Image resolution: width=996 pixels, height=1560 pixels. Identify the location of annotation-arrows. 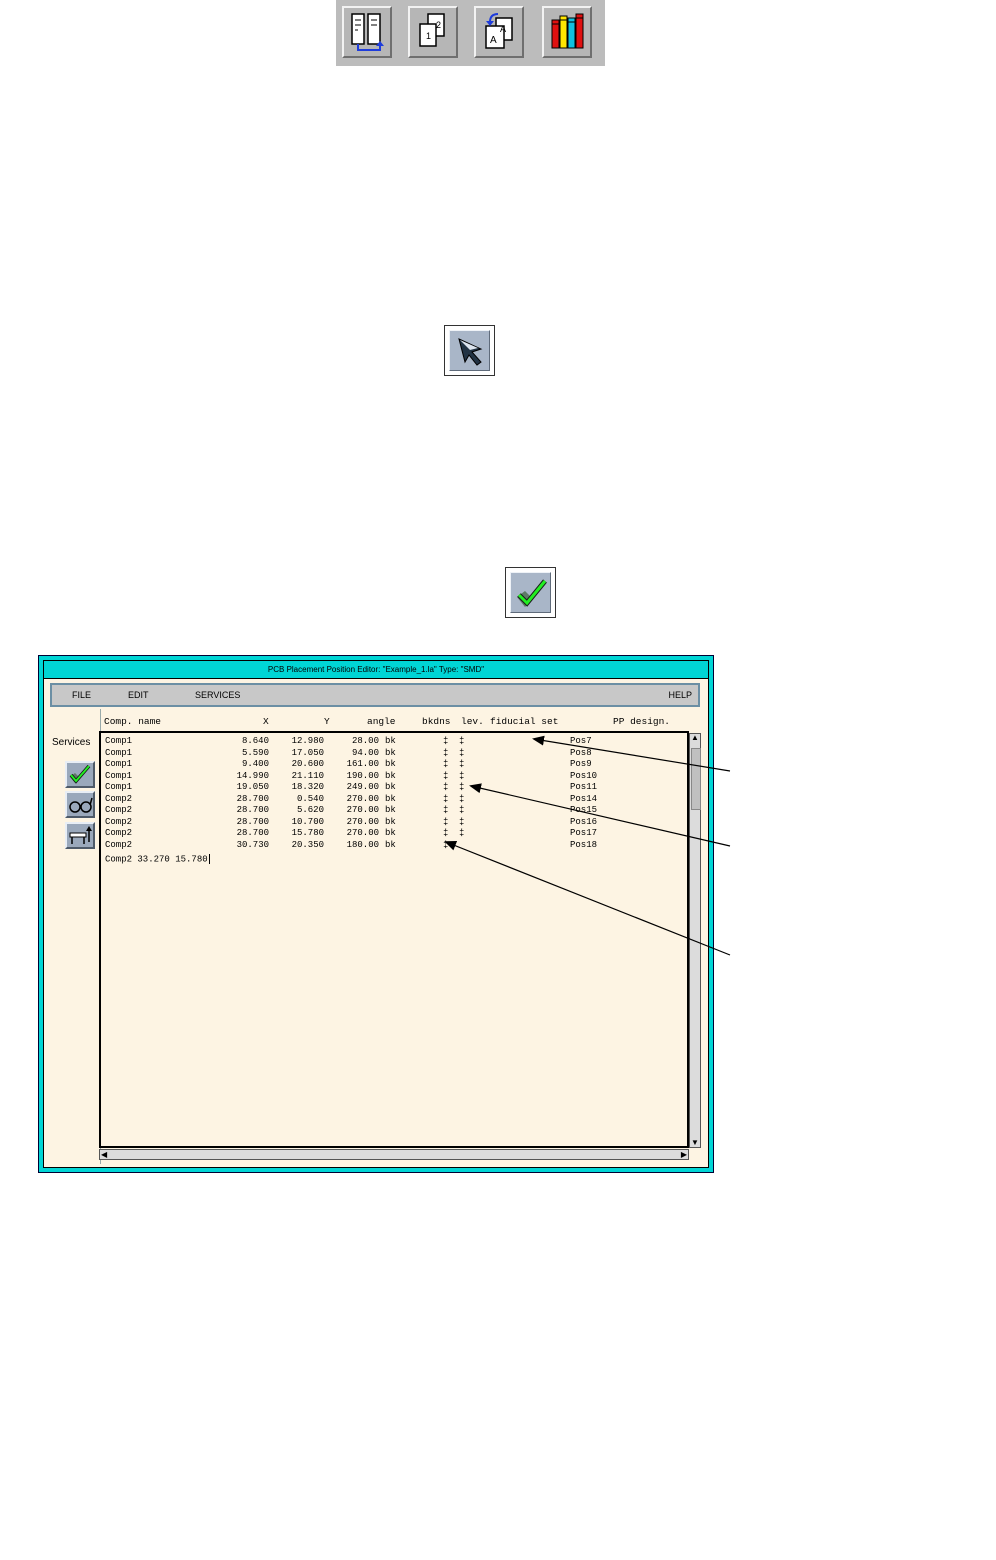
(587, 845).